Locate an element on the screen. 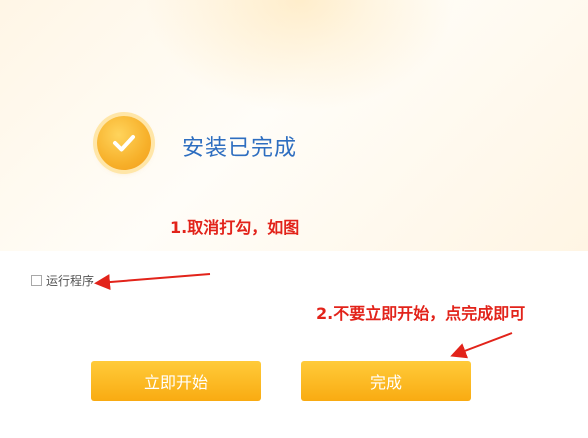  check-icon is located at coordinates (124, 143).